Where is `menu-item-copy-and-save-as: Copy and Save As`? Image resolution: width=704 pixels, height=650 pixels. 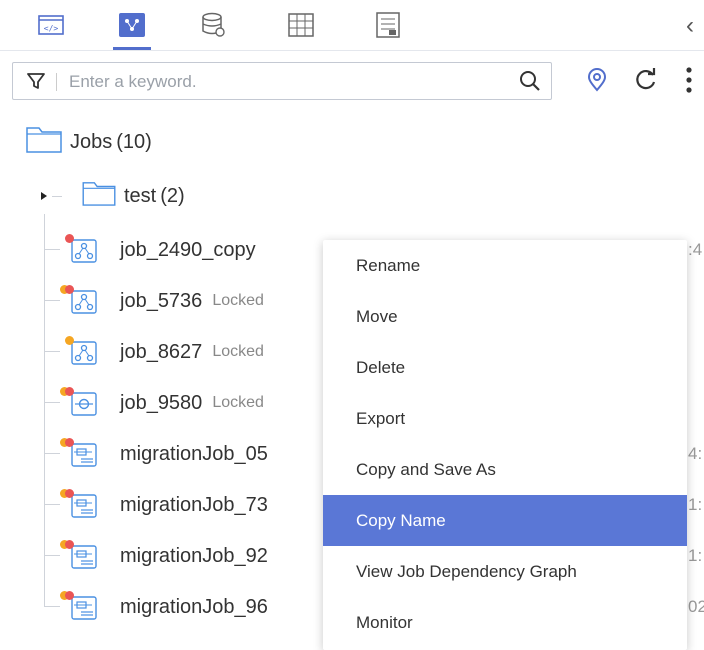
menu-item-copy-and-save-as: Copy and Save As is located at coordinates (505, 469).